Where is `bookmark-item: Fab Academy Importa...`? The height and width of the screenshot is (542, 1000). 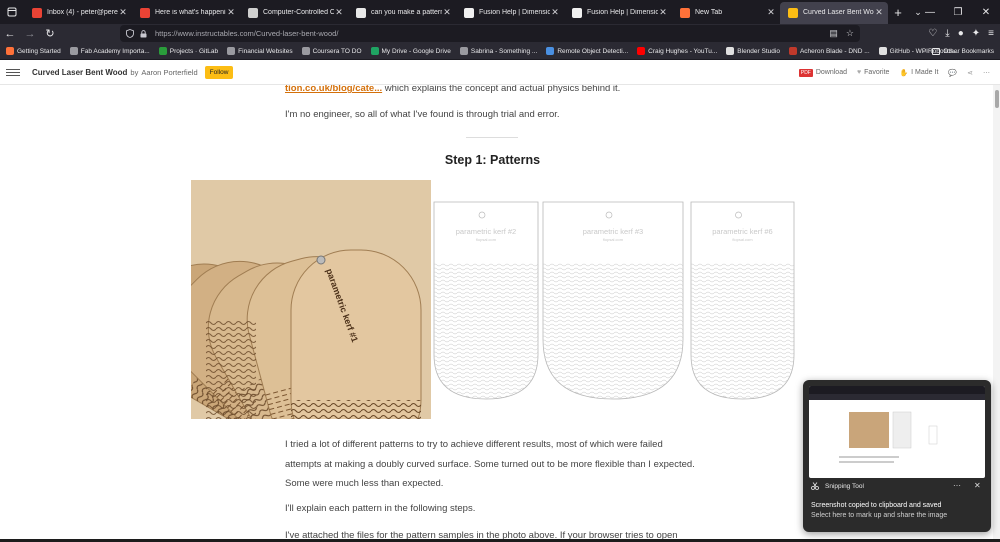 bookmark-item: Fab Academy Importa... is located at coordinates (109, 51).